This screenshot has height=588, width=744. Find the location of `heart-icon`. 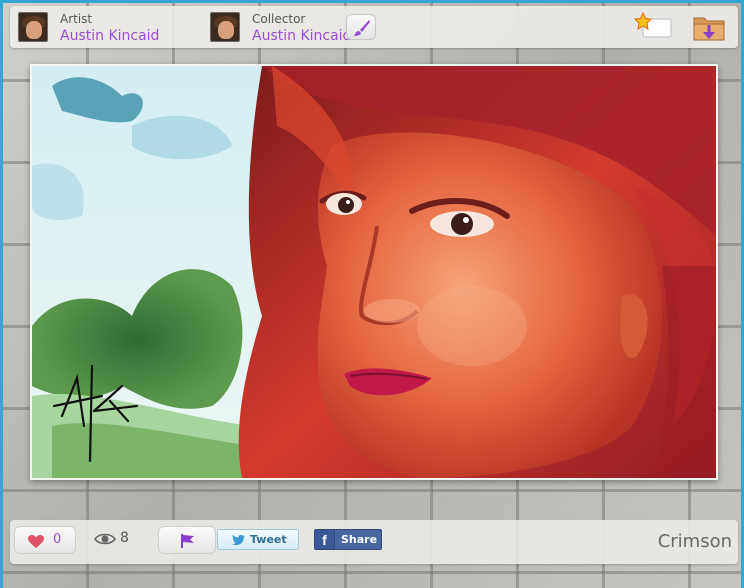

heart-icon is located at coordinates (36, 541).